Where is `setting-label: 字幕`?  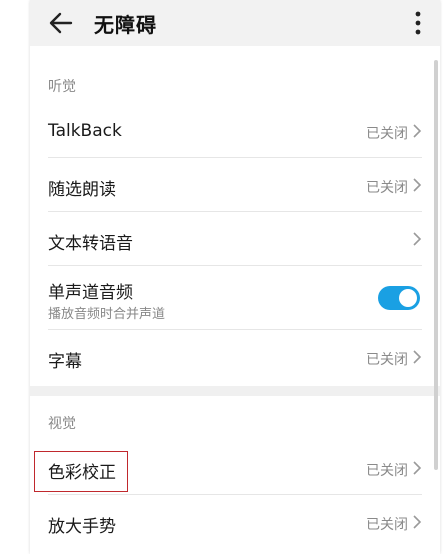 setting-label: 字幕 is located at coordinates (65, 362).